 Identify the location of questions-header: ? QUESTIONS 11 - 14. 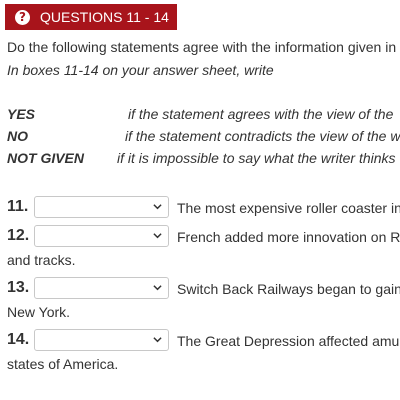
(91, 17).